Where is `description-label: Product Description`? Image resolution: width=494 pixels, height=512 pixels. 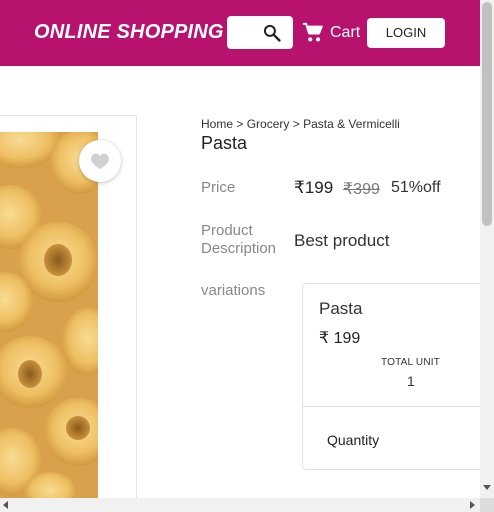
description-label: Product Description is located at coordinates (238, 240).